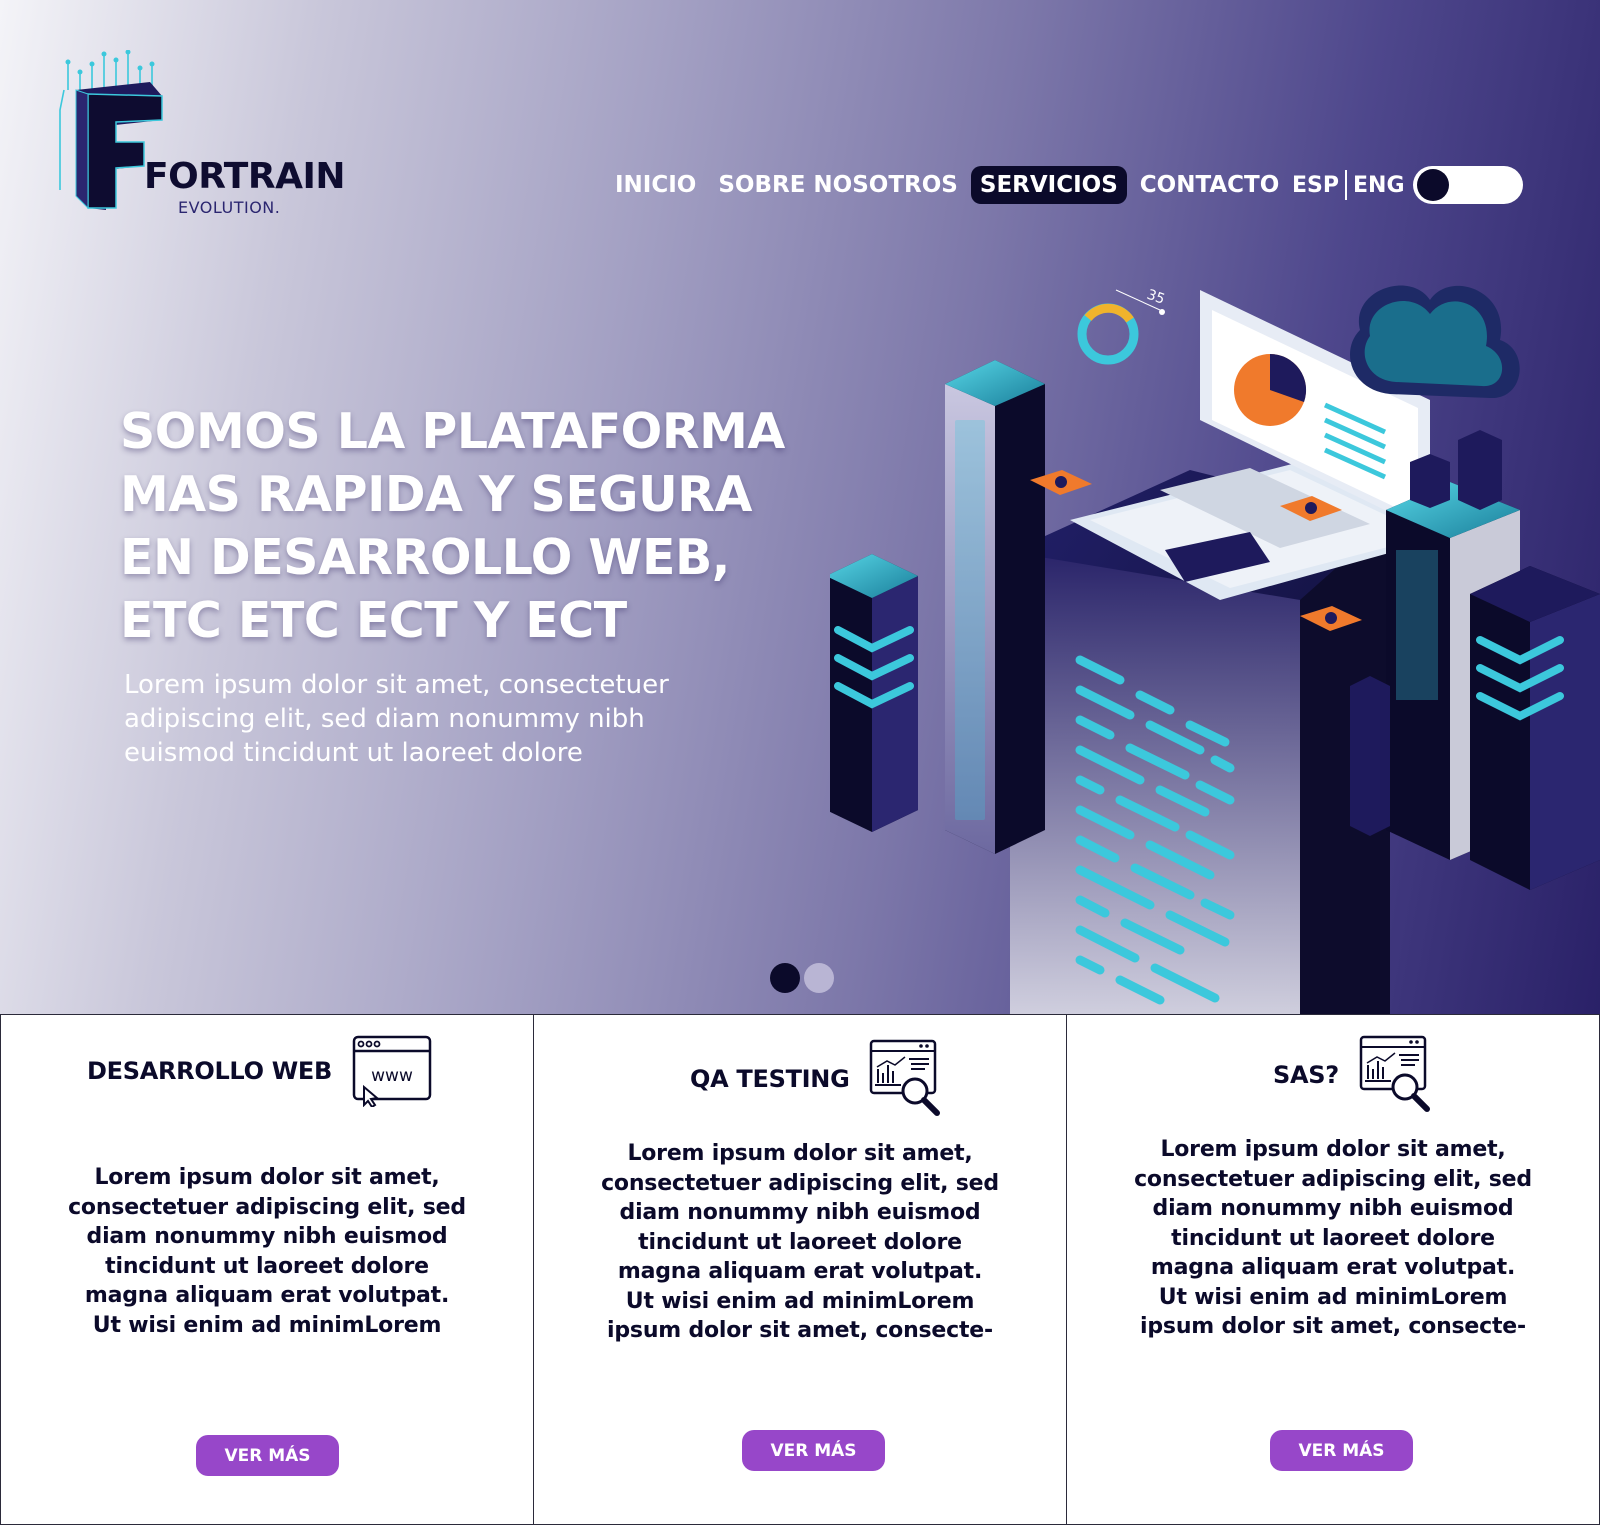 Image resolution: width=1600 pixels, height=1527 pixels. I want to click on brand-tagline: EVOLUTION., so click(229, 207).